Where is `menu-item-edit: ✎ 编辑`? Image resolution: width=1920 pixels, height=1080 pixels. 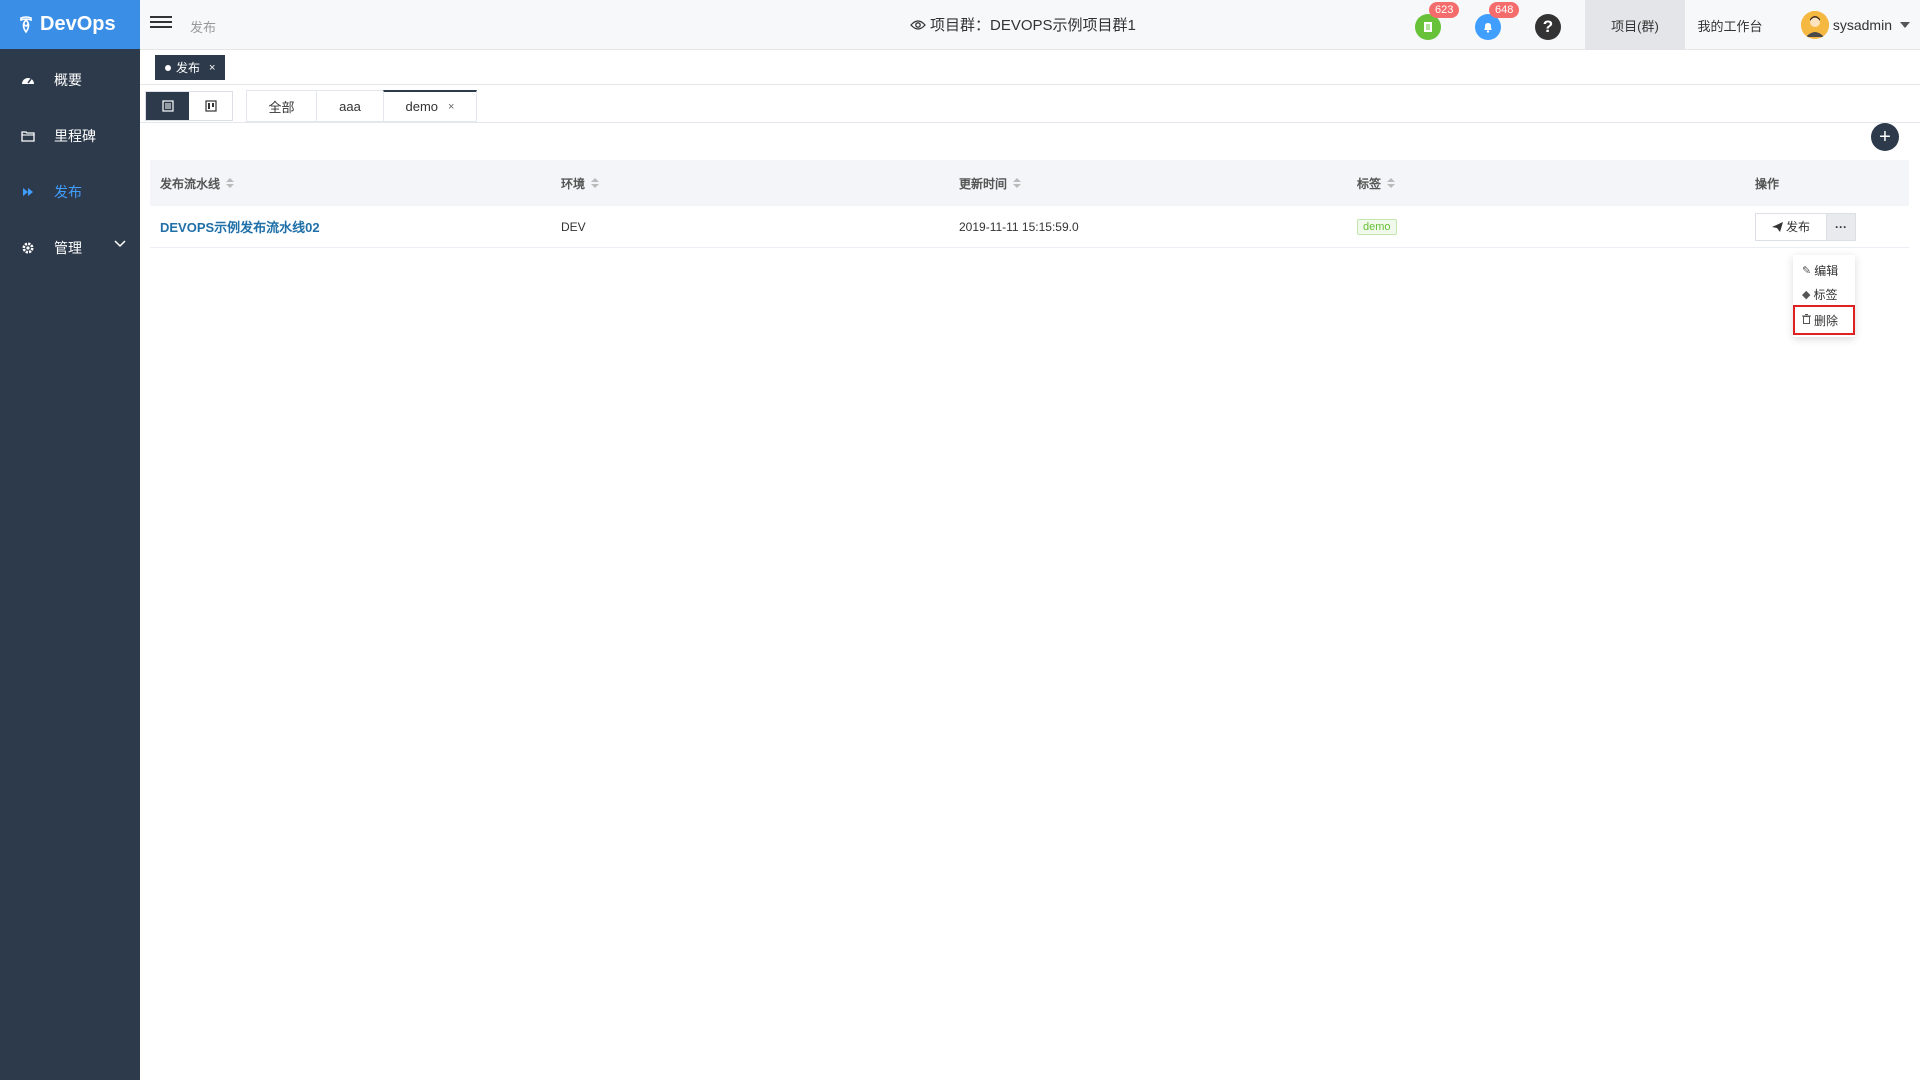 menu-item-edit: ✎ 编辑 is located at coordinates (1824, 270).